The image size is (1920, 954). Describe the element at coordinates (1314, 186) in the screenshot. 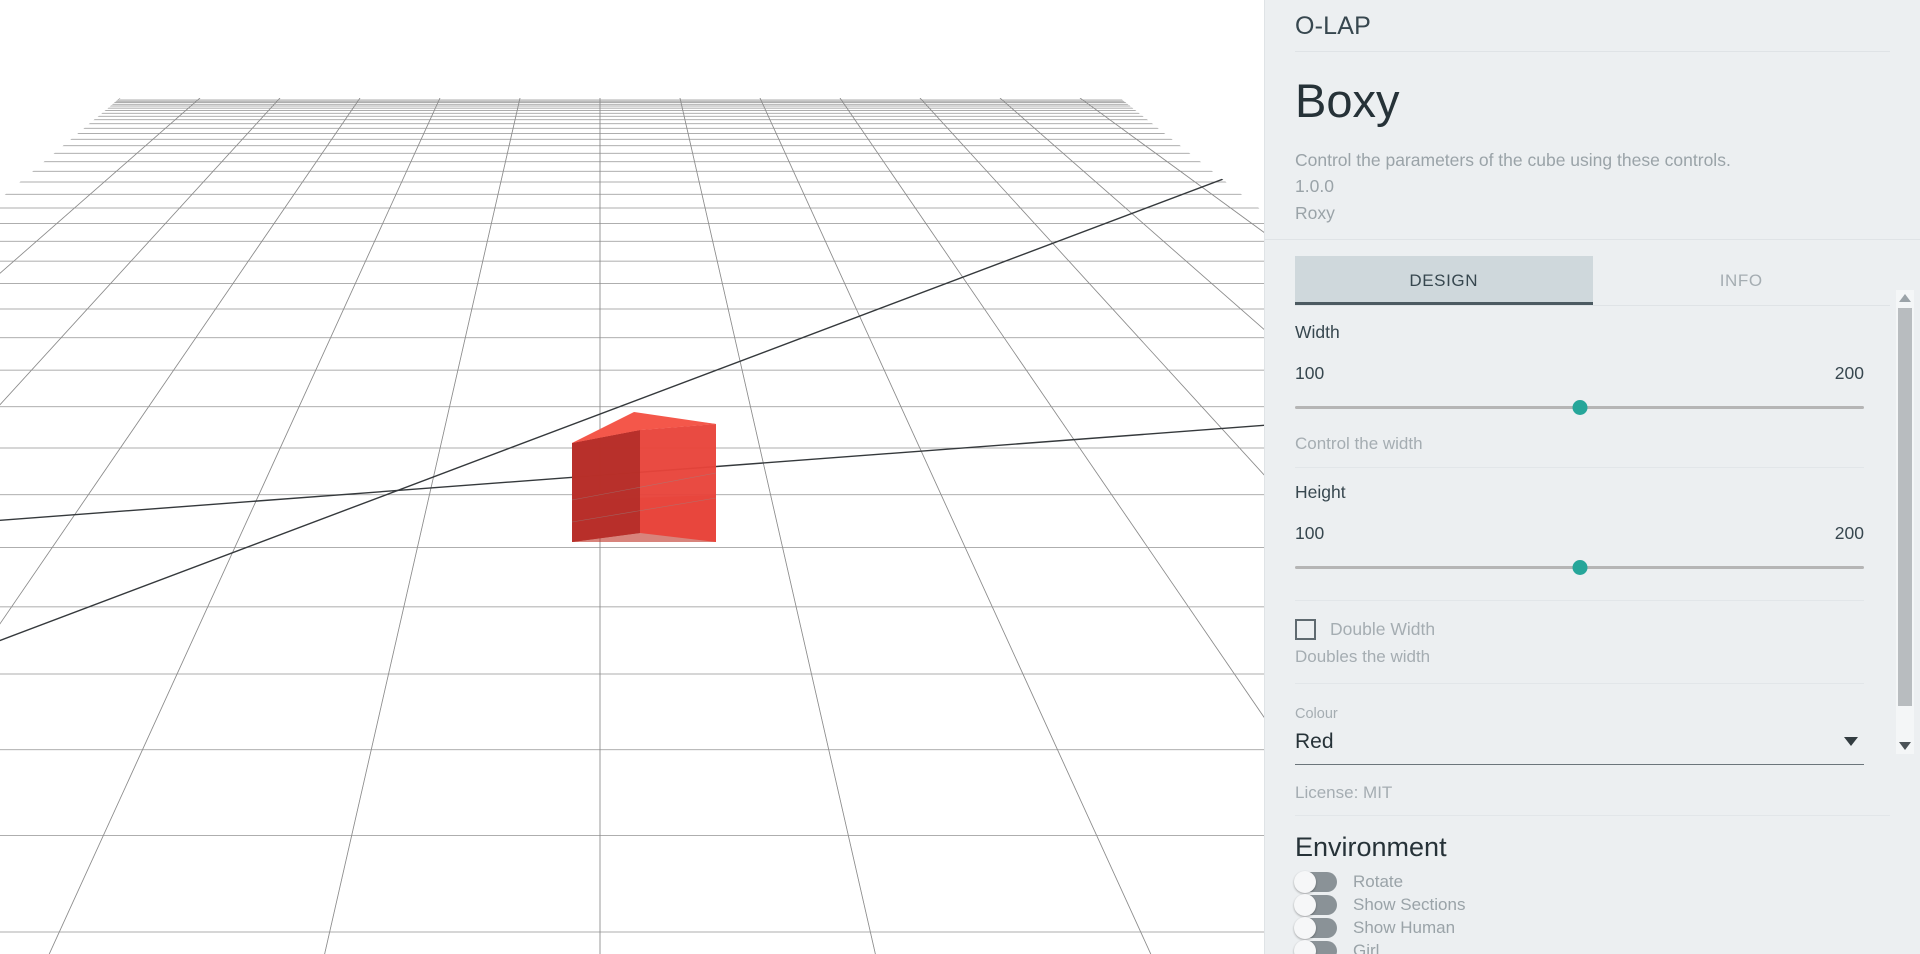

I see `version-text: 1.0.0` at that location.